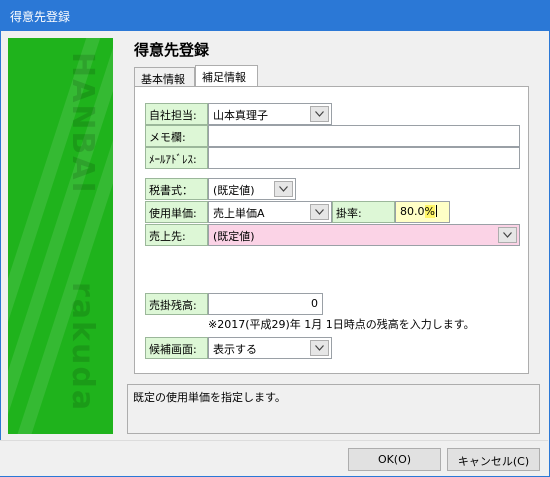  I want to click on rate-field: 80.0%, so click(422, 212).